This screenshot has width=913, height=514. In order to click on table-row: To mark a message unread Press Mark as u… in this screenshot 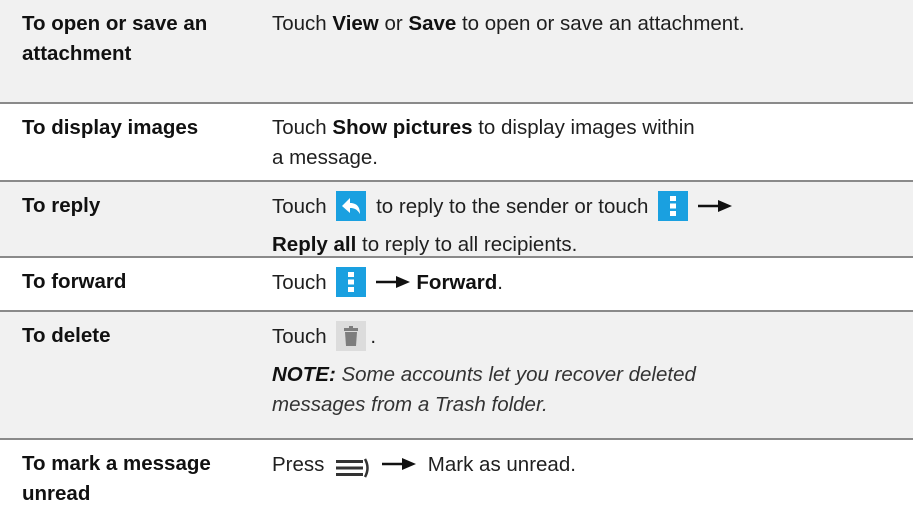, I will do `click(456, 476)`.